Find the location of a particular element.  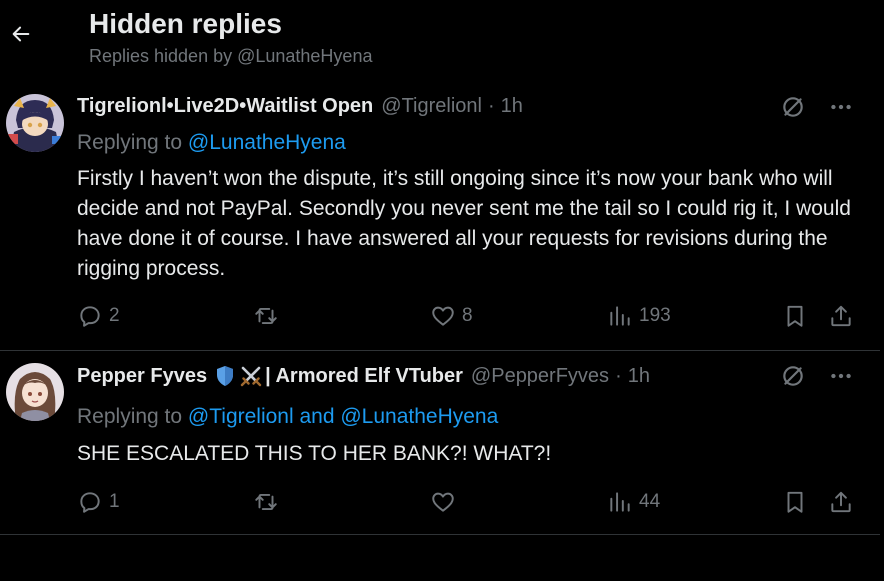

page-subtitle: Replies hidden by @LunatheHyena is located at coordinates (231, 56).